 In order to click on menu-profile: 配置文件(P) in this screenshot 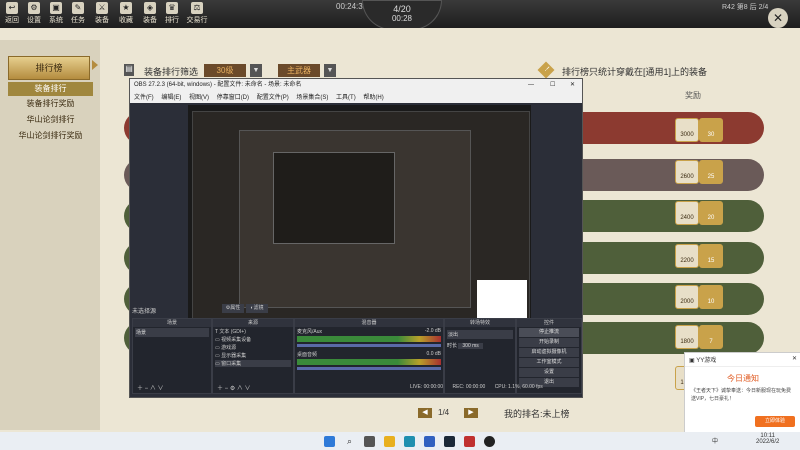, I will do `click(273, 98)`.